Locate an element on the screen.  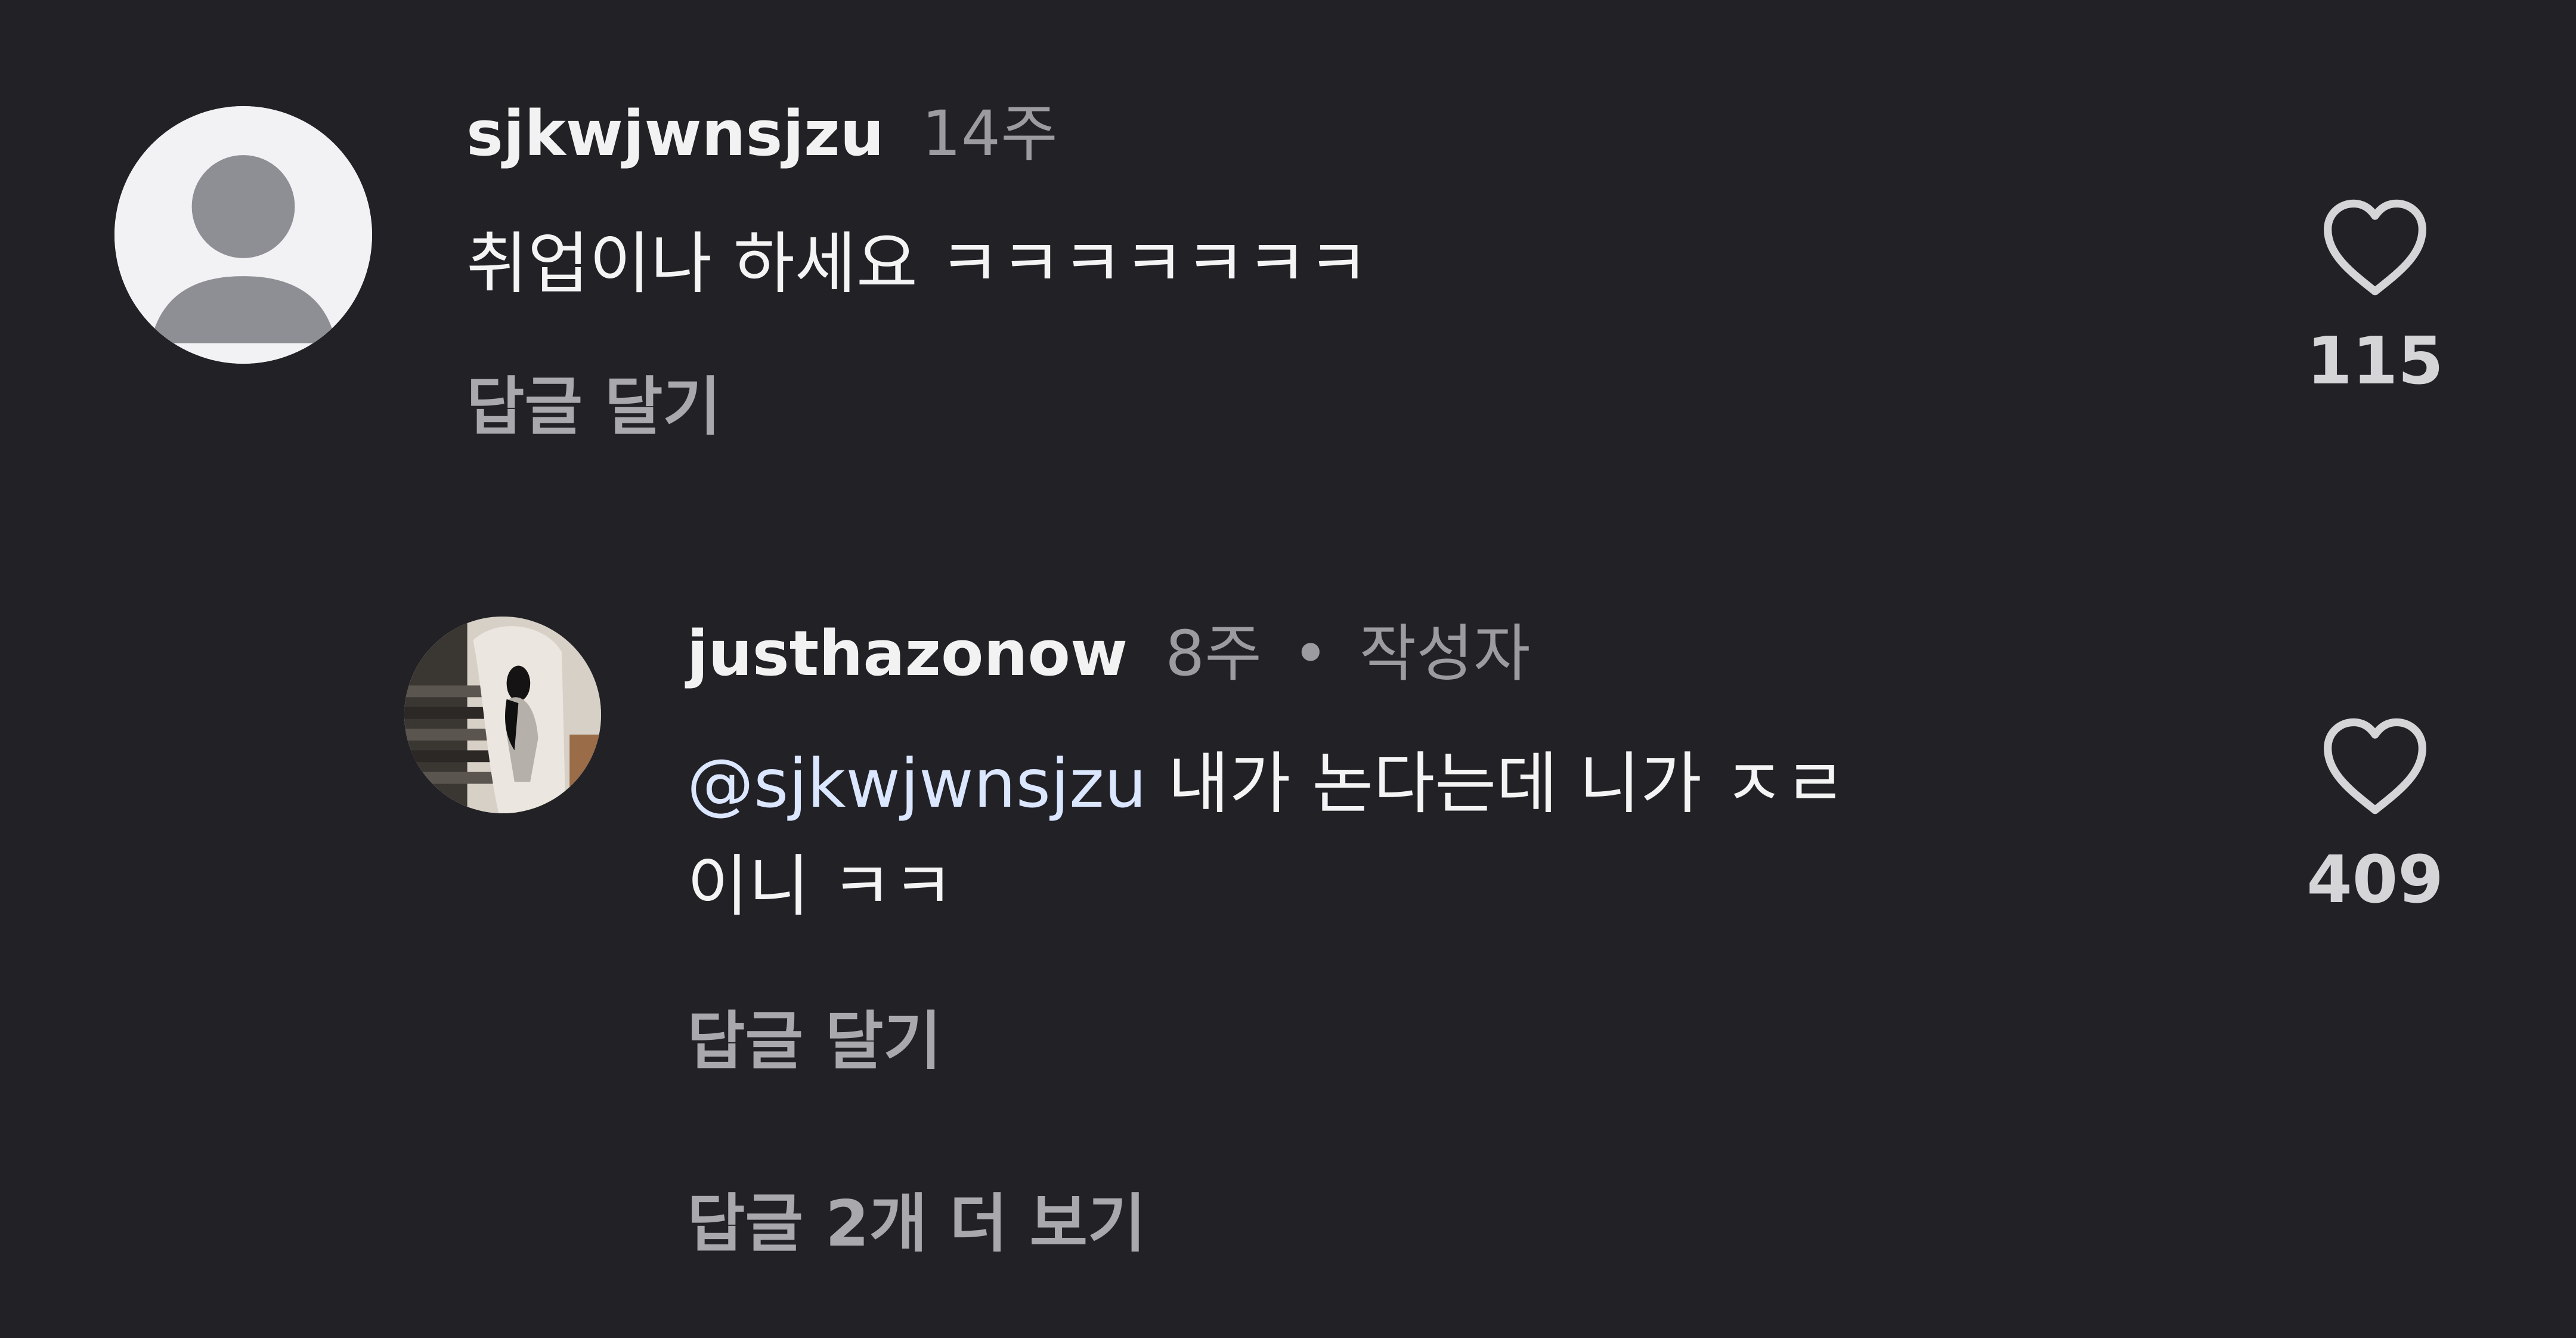
comment-text-content: 내가 논다는데 니가 ㅈㄹ is located at coordinates (1496, 784).